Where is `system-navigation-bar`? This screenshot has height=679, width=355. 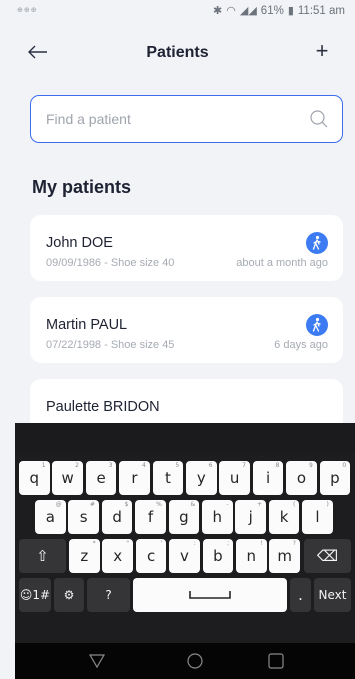 system-navigation-bar is located at coordinates (185, 661).